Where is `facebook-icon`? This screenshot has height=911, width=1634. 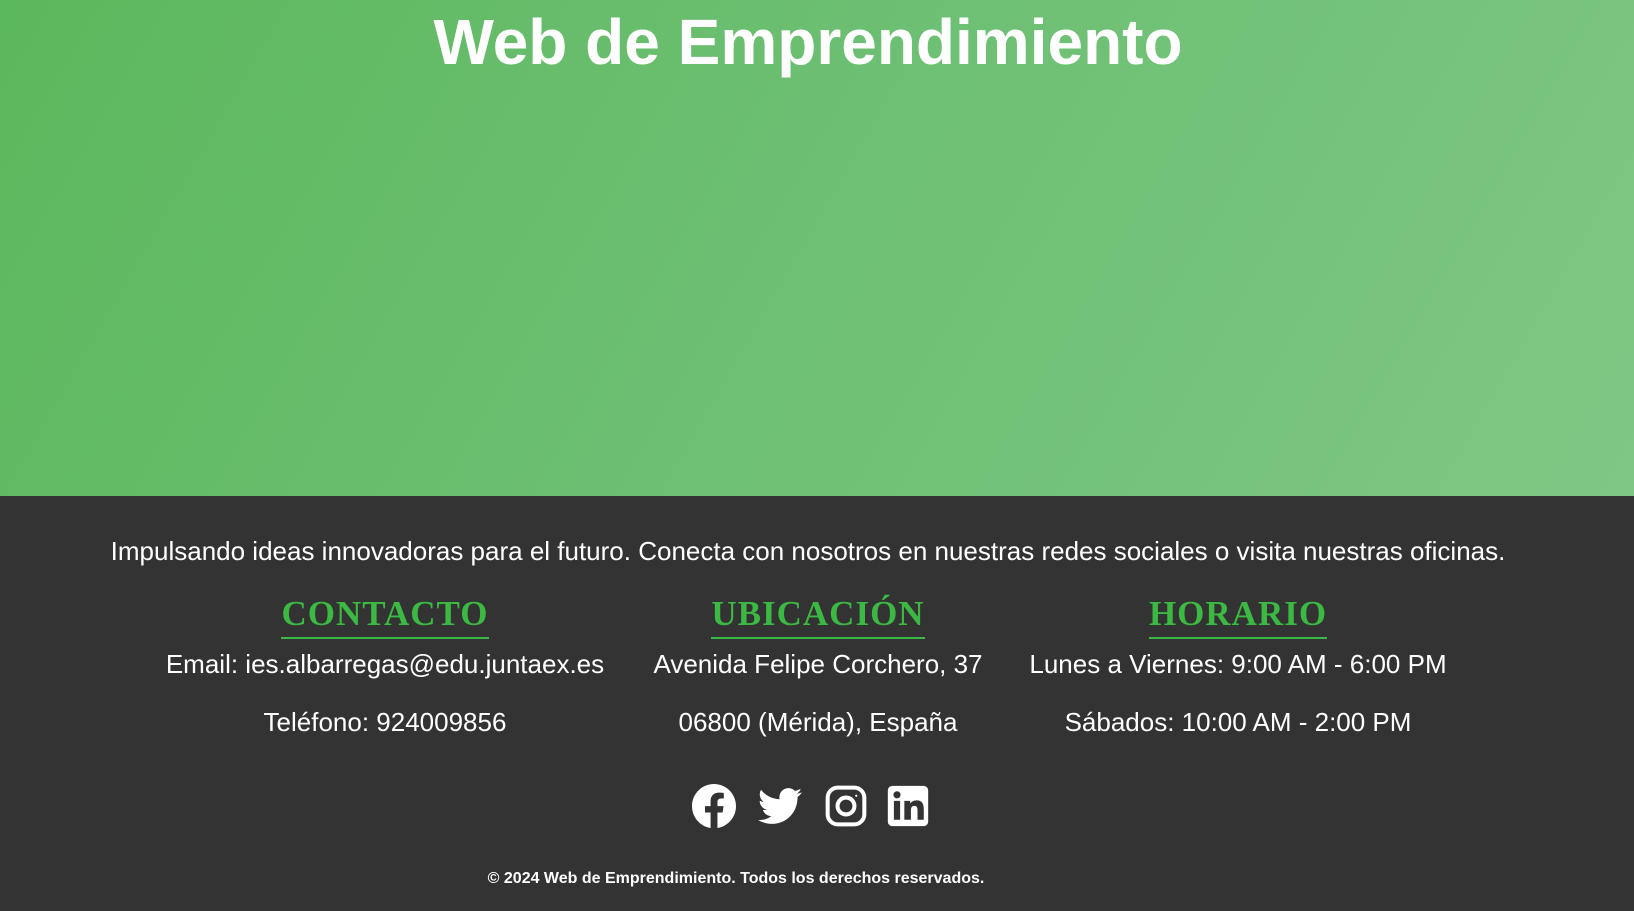
facebook-icon is located at coordinates (714, 806).